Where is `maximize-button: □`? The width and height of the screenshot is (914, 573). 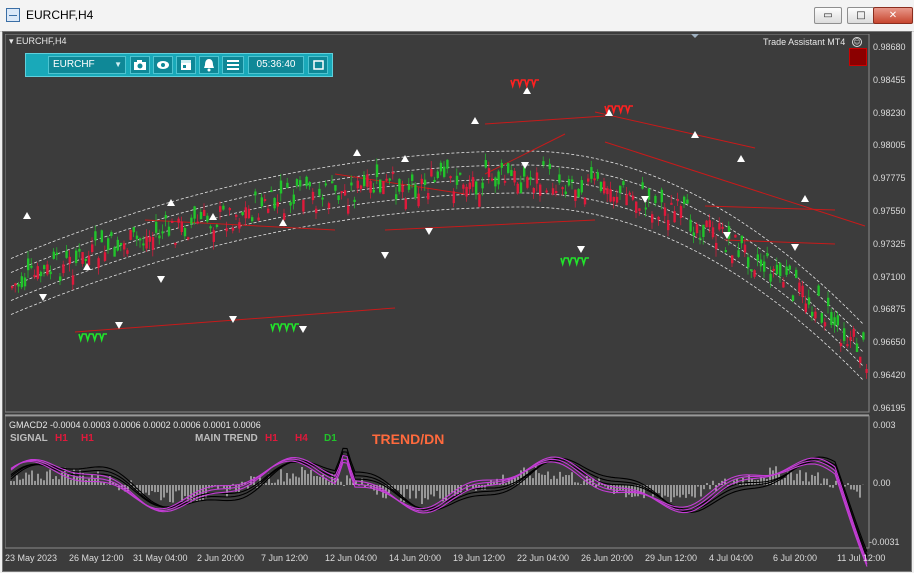 maximize-button: □ is located at coordinates (861, 15).